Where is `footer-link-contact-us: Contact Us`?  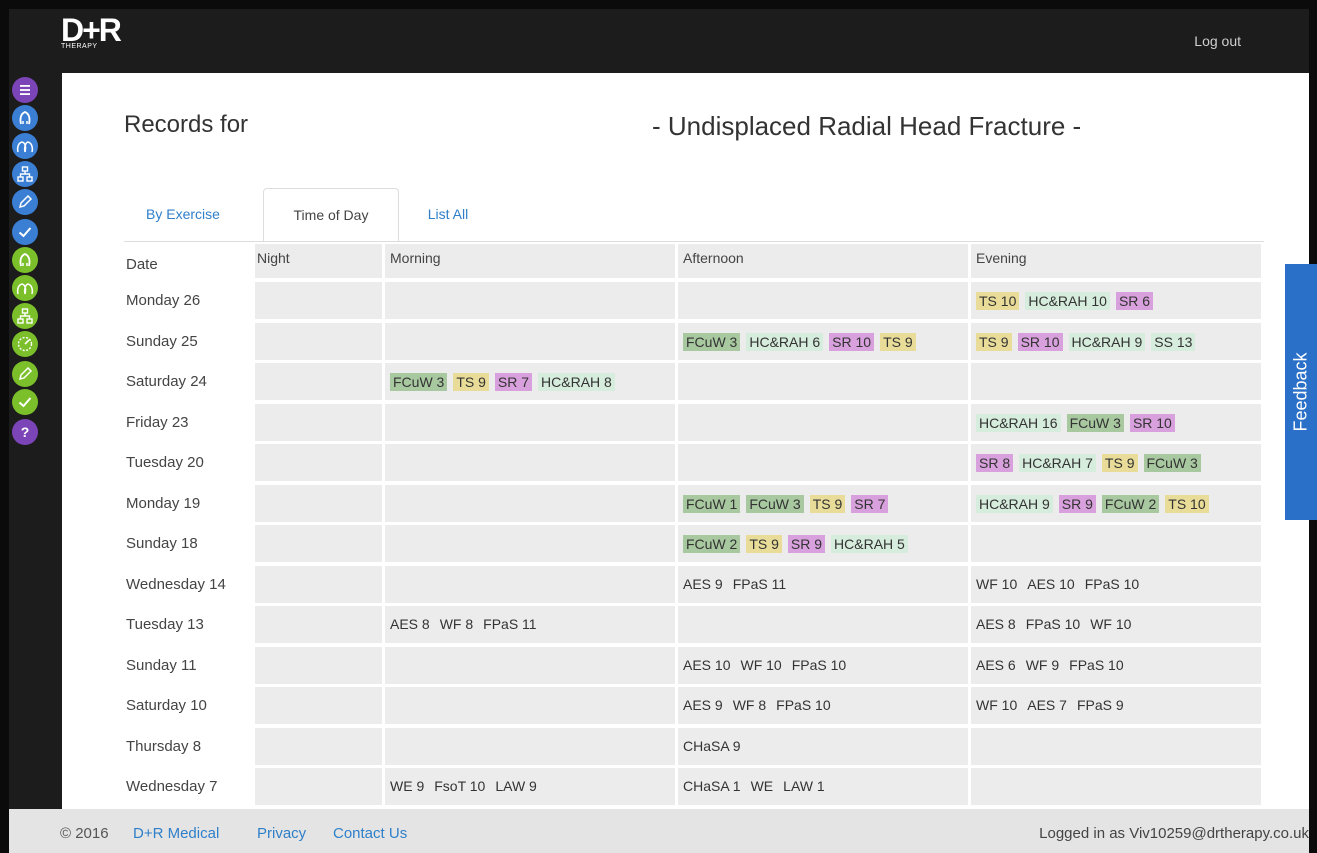
footer-link-contact-us: Contact Us is located at coordinates (370, 833).